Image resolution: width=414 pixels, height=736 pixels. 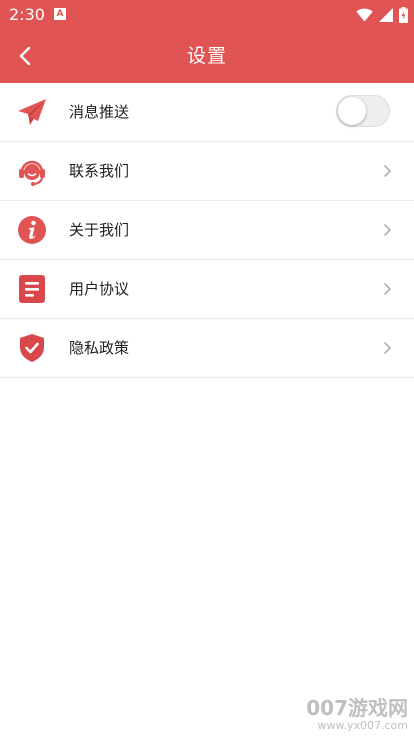 I want to click on shield-check-icon, so click(x=32, y=348).